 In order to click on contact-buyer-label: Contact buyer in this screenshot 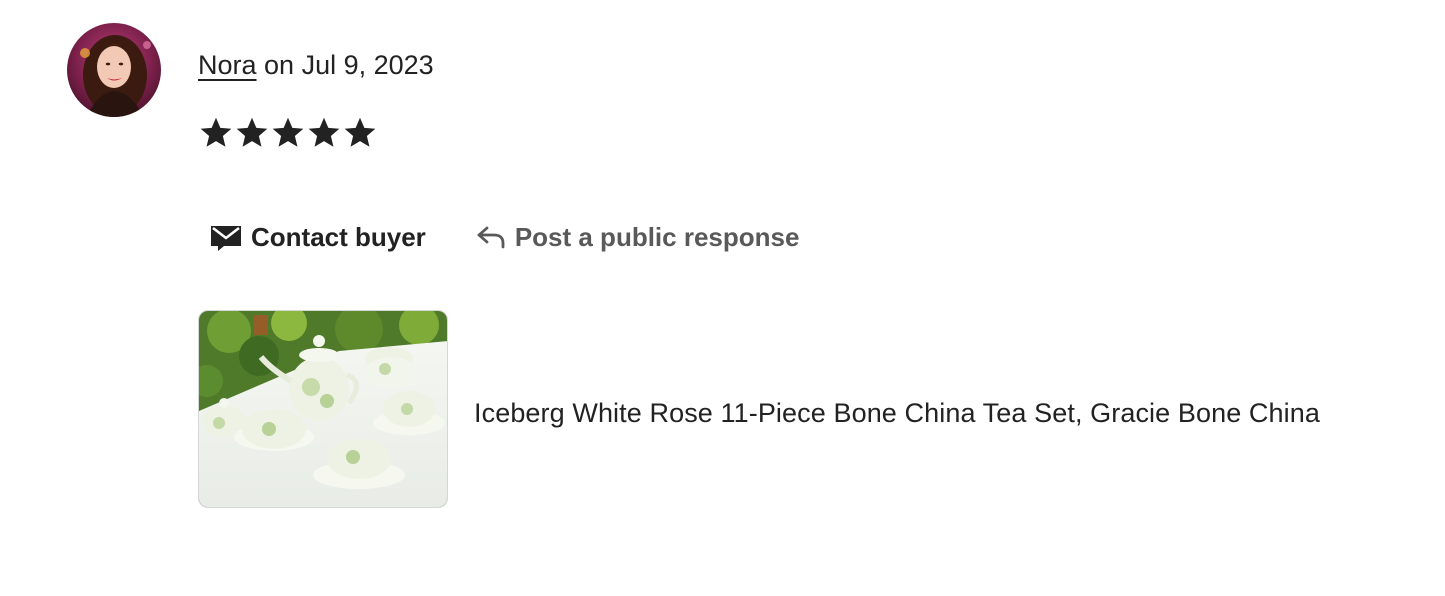, I will do `click(338, 237)`.